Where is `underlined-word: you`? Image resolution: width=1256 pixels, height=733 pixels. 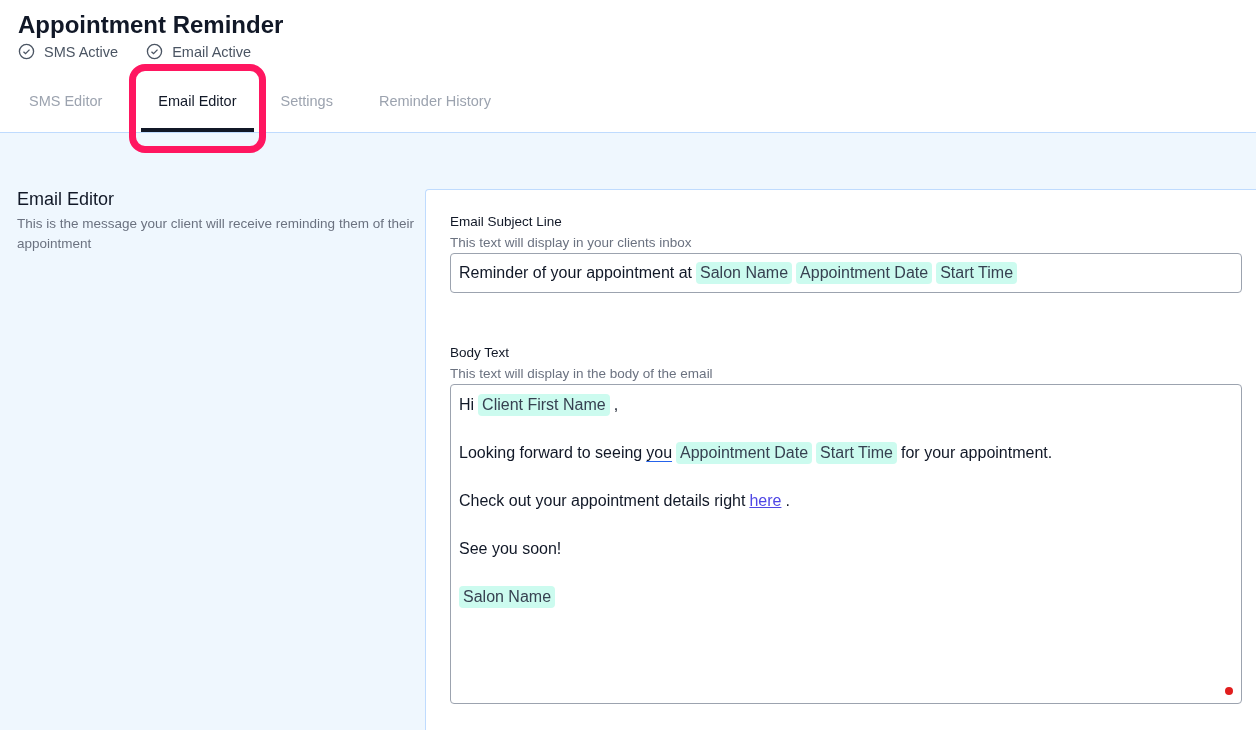 underlined-word: you is located at coordinates (659, 453).